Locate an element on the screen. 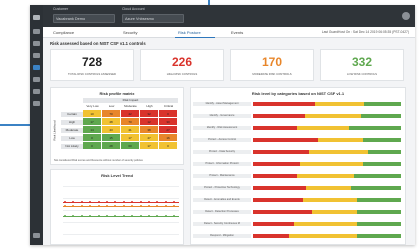  impact-level-header: Moderate is located at coordinates (130, 105).